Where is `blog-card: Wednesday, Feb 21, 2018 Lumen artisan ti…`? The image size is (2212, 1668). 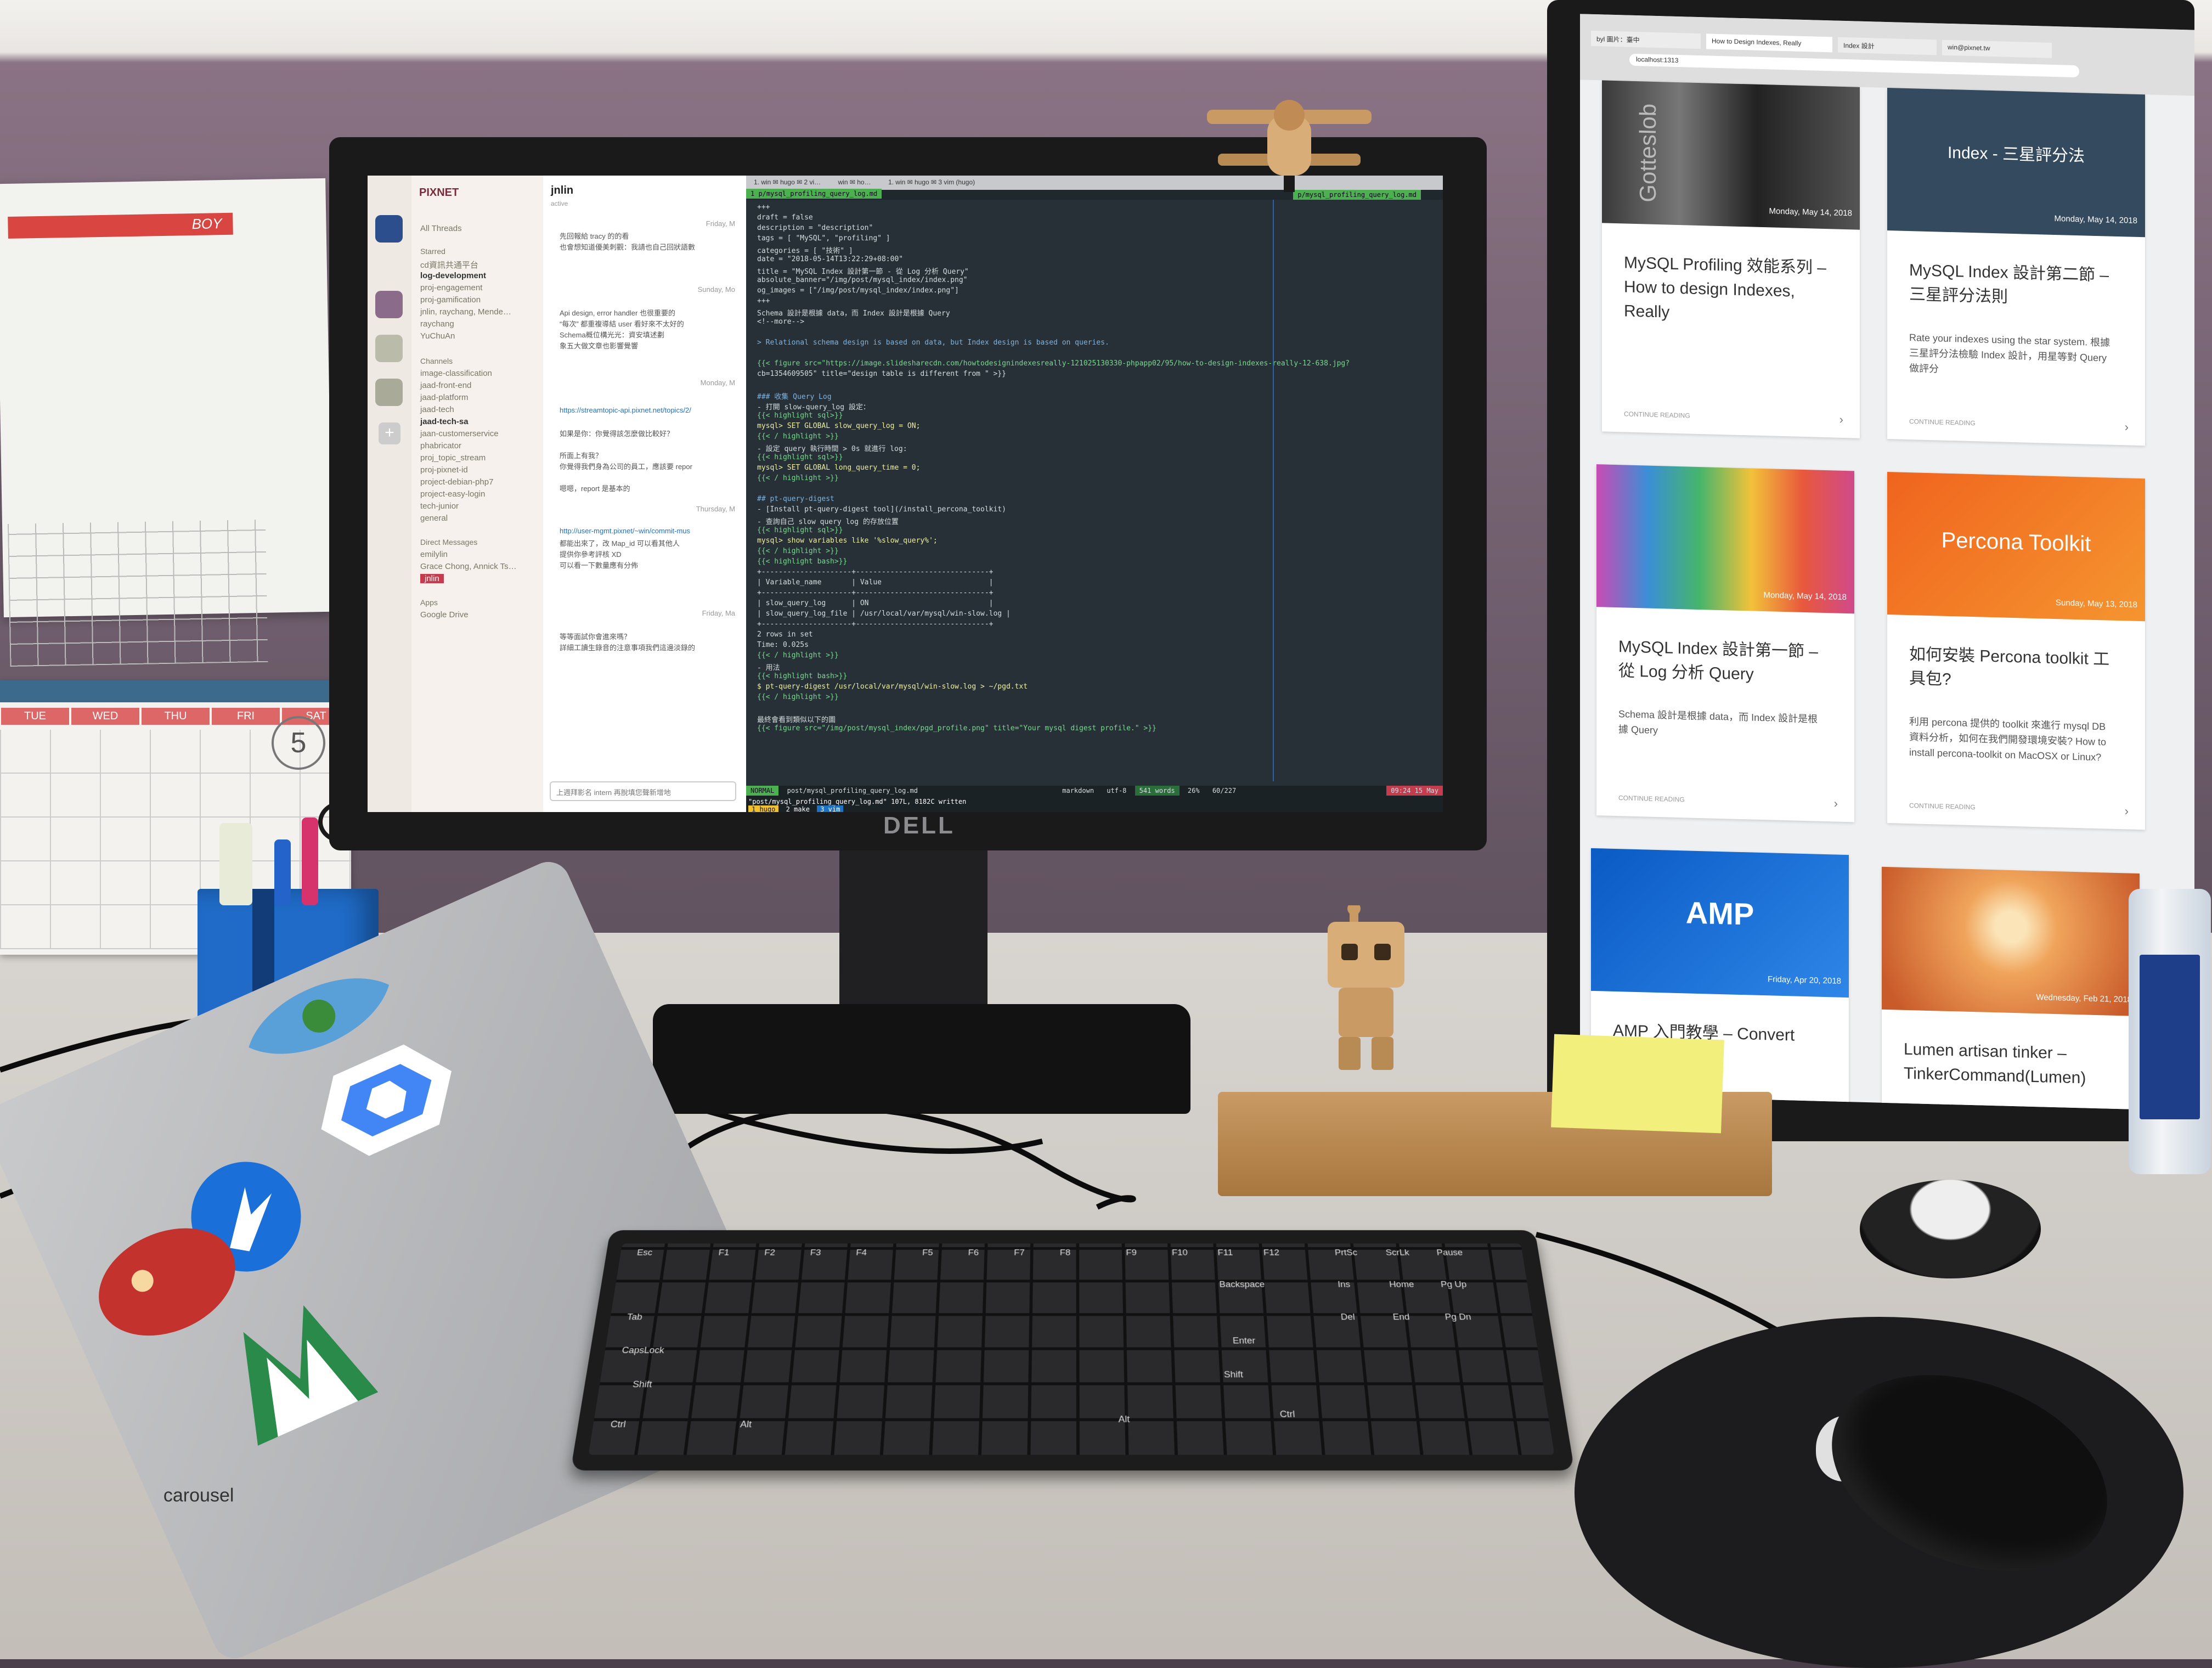
blog-card: Wednesday, Feb 21, 2018 Lumen artisan ti… is located at coordinates (2011, 989).